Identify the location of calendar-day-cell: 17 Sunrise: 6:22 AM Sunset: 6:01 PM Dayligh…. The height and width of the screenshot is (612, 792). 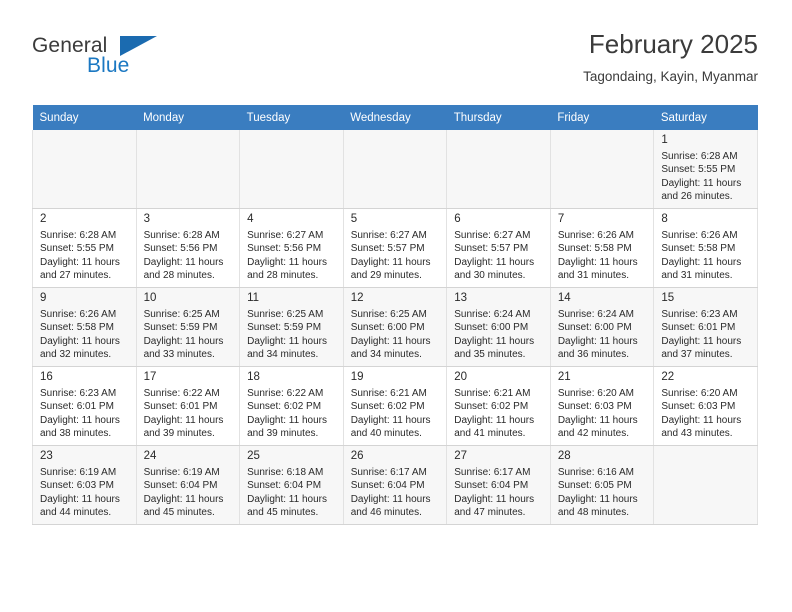
(188, 406).